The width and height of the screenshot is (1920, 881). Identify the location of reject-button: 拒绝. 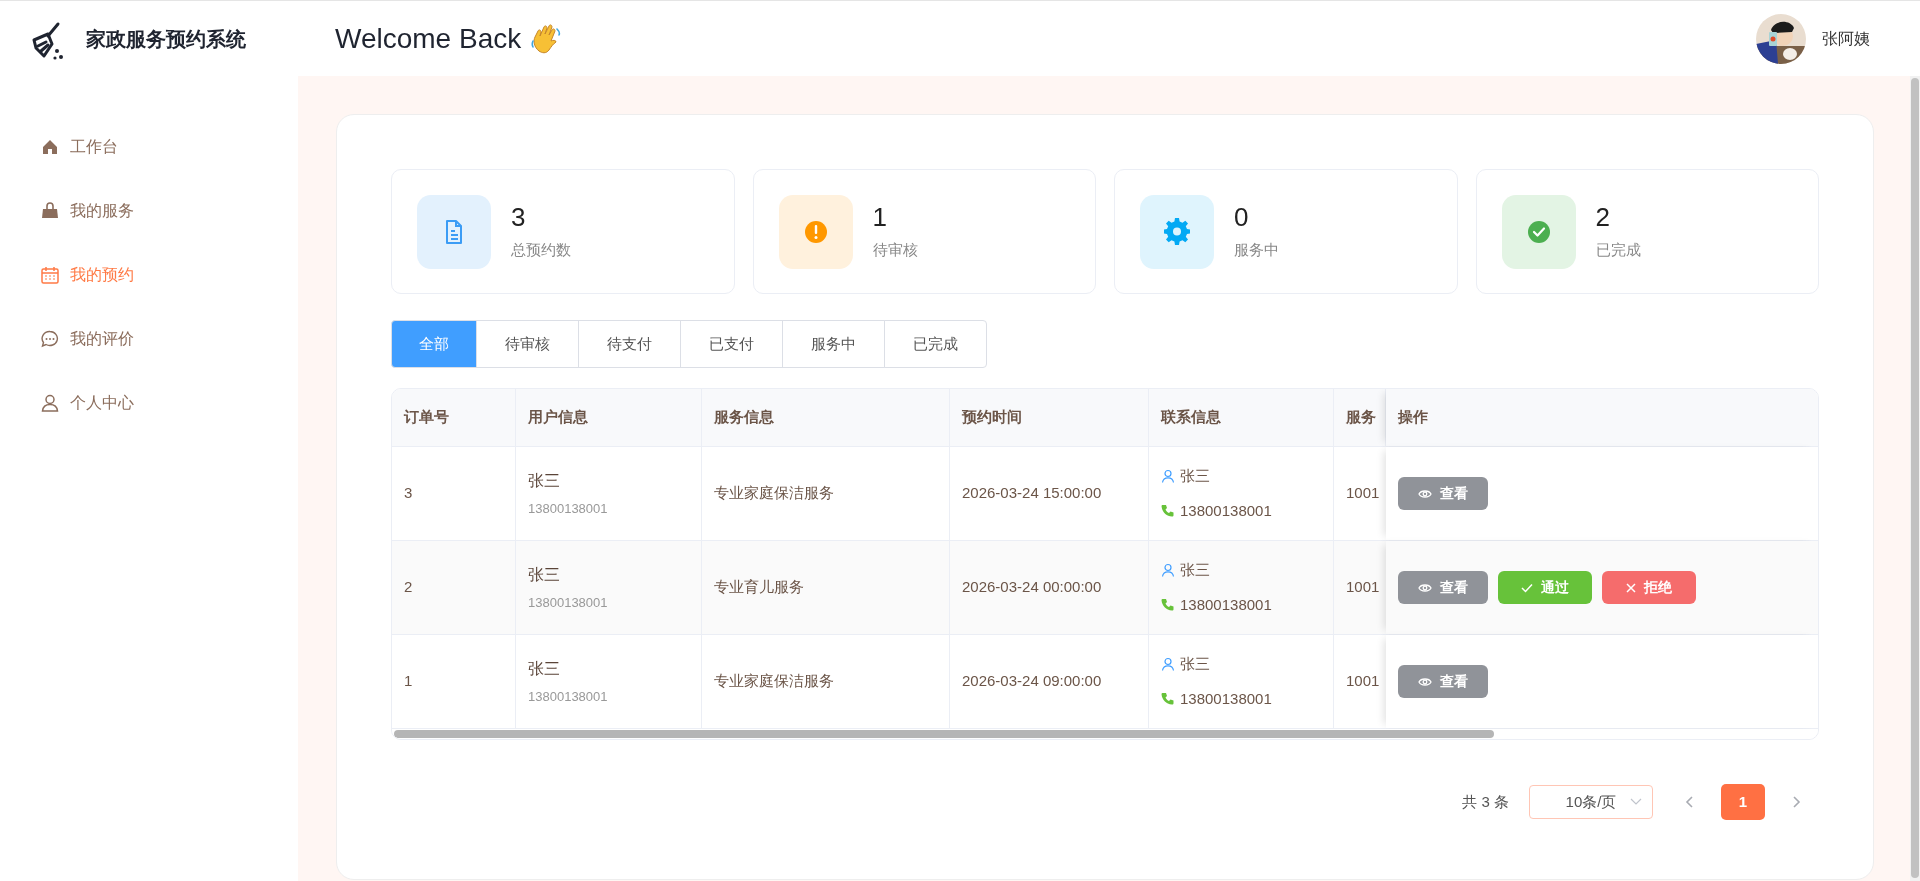
(1649, 587).